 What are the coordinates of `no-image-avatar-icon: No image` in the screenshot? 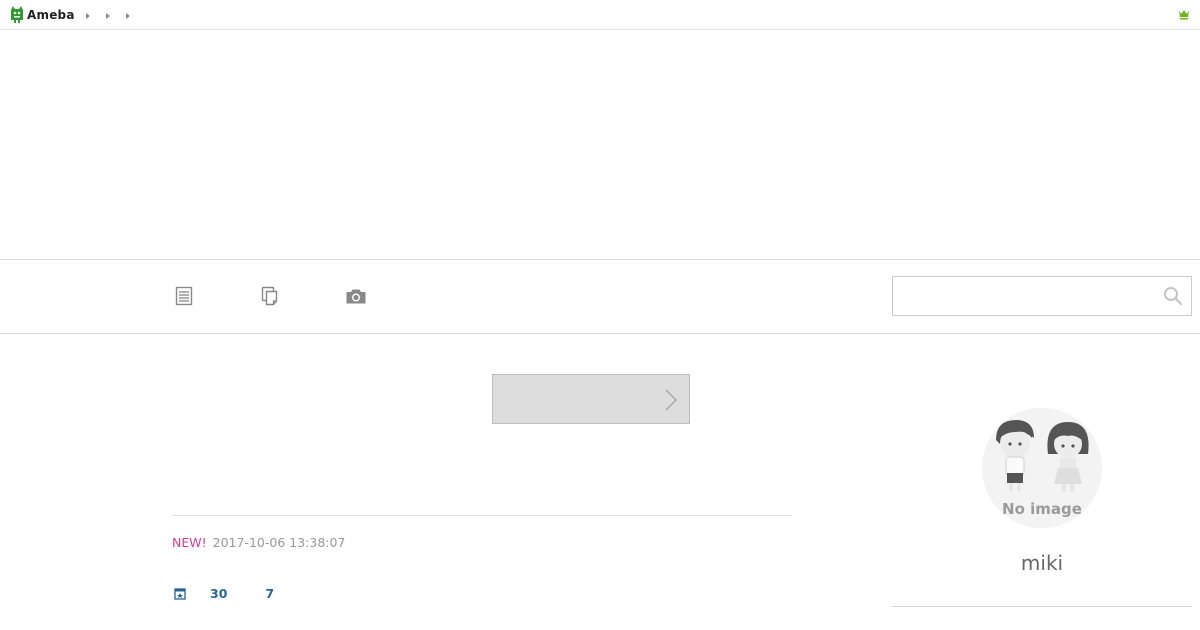 It's located at (1042, 468).